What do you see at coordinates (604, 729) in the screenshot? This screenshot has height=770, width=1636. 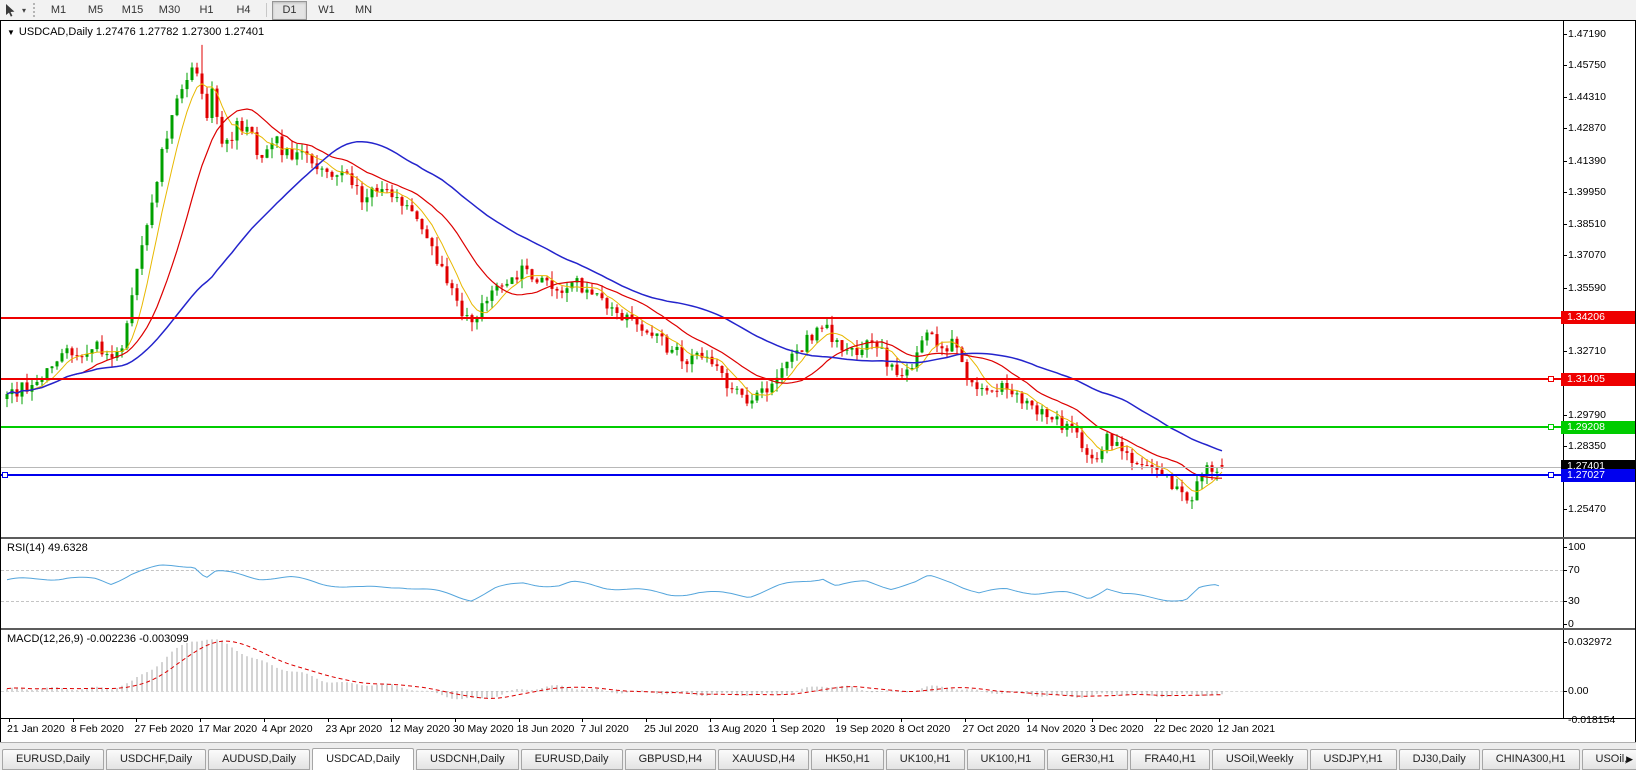 I see `date-axis-label: 7 Jul 2020` at bounding box center [604, 729].